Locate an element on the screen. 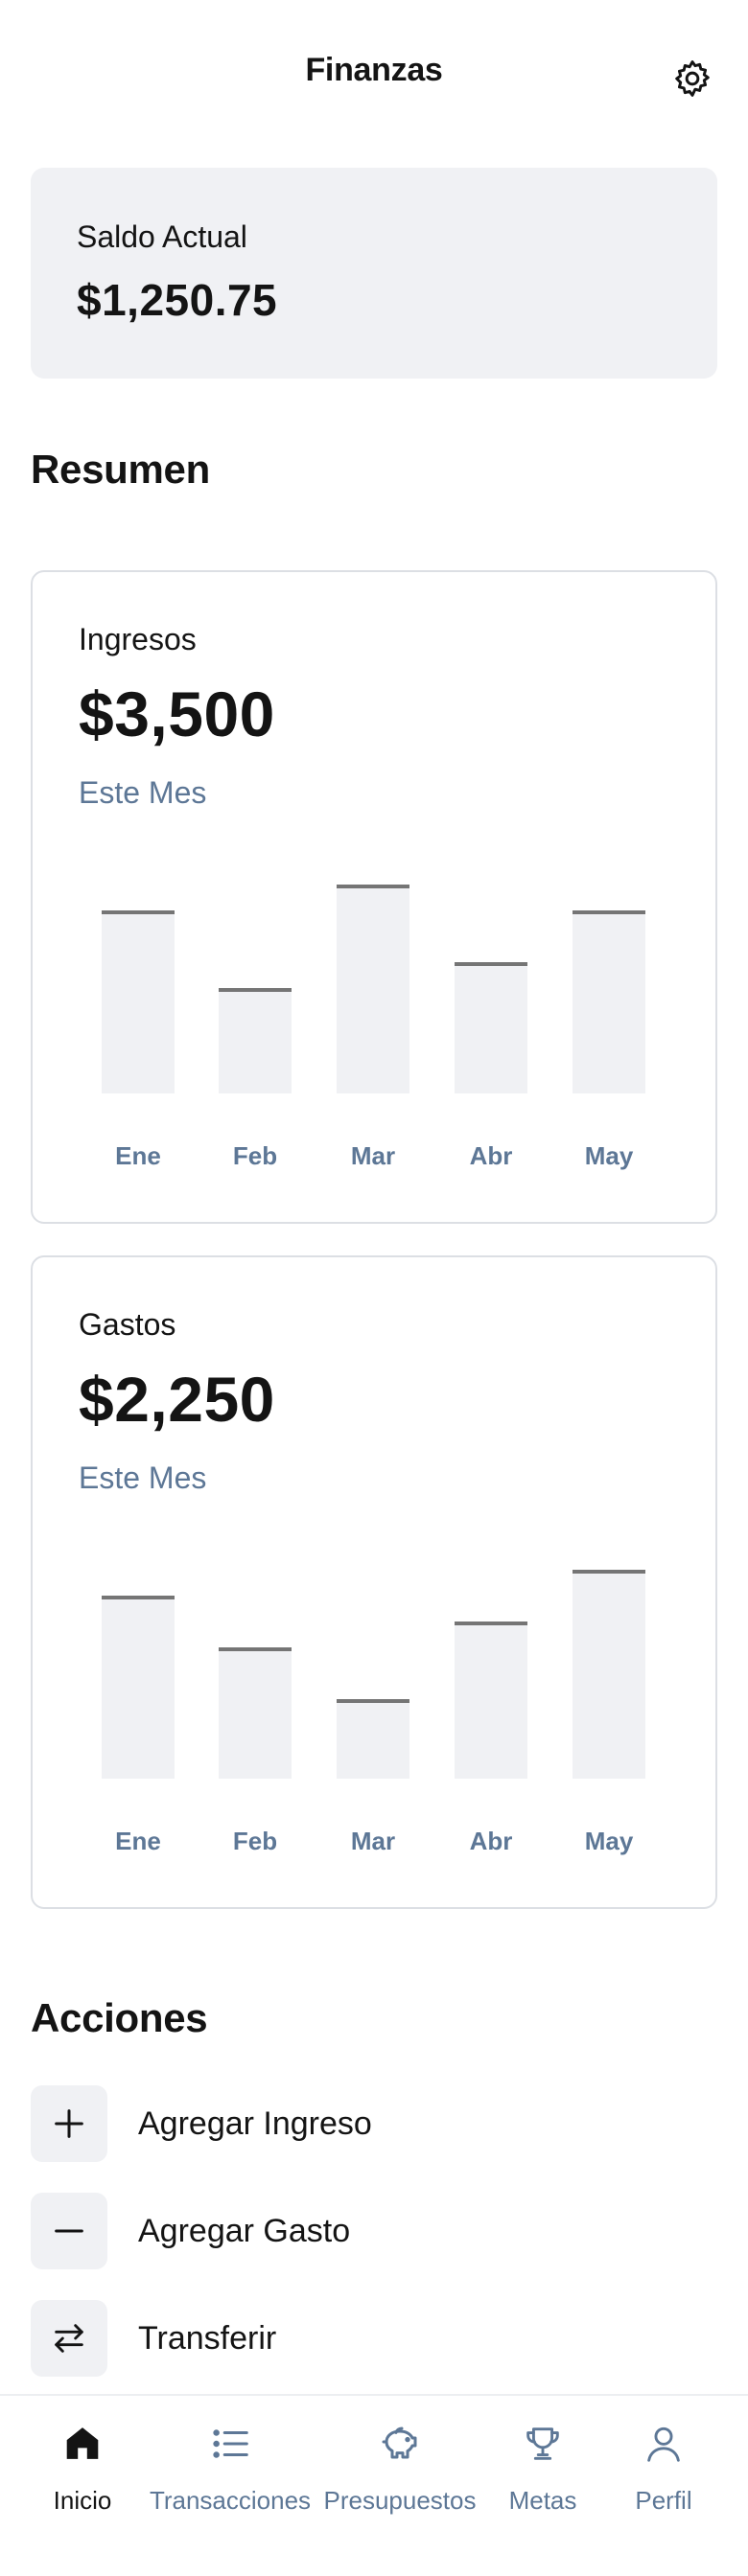 Image resolution: width=748 pixels, height=2576 pixels. nav-item-inicio: Inicio is located at coordinates (82, 2468).